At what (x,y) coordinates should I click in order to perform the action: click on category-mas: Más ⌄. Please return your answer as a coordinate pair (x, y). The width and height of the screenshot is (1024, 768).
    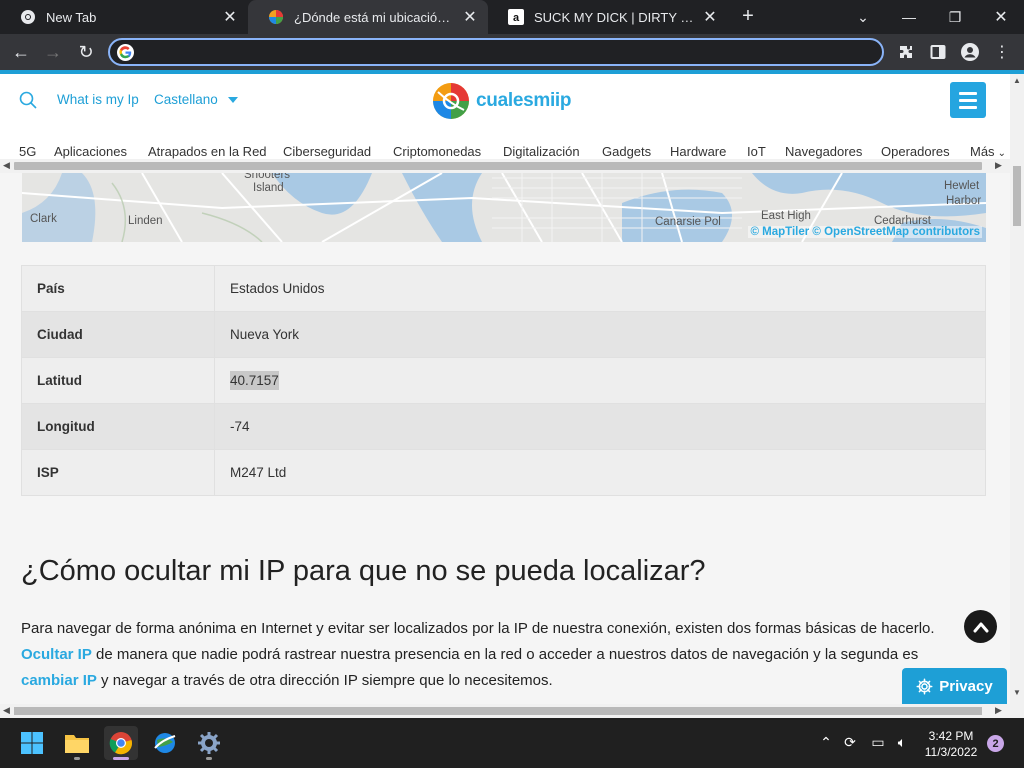
    Looking at the image, I should click on (988, 151).